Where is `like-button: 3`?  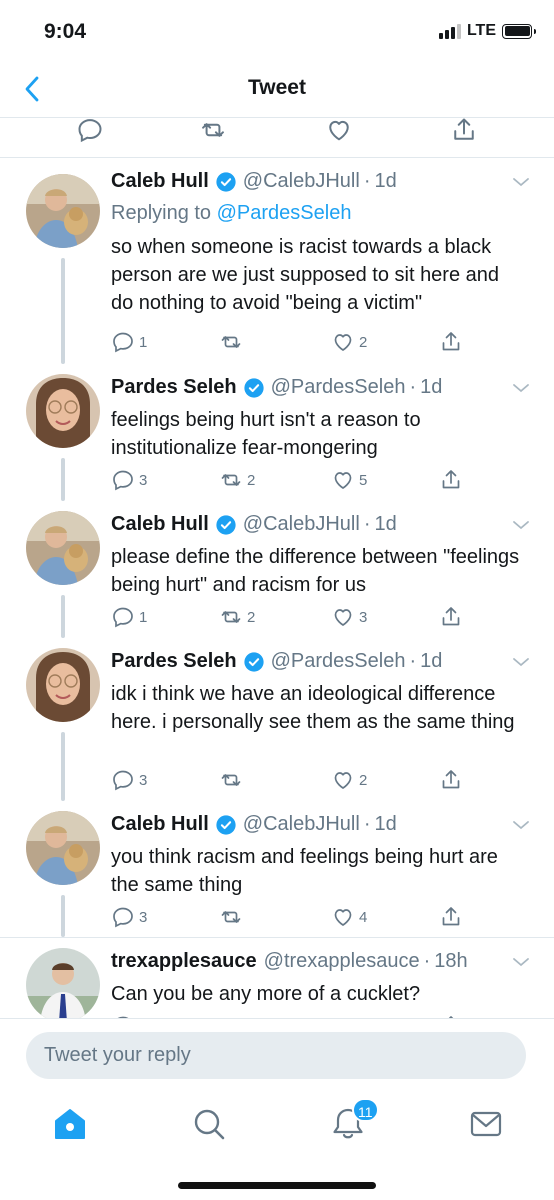
like-button: 3 is located at coordinates (349, 617).